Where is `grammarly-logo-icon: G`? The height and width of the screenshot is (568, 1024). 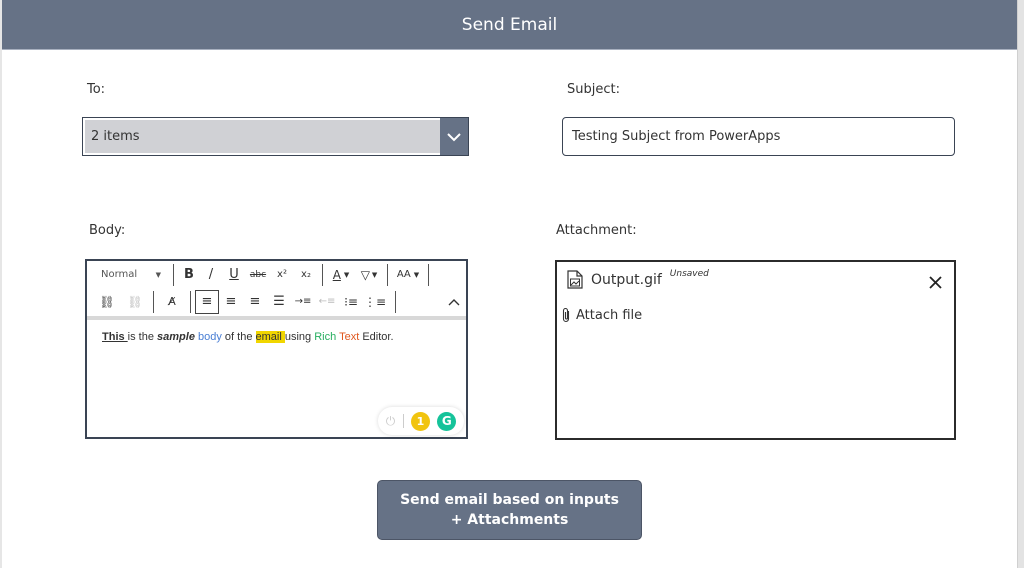
grammarly-logo-icon: G is located at coordinates (447, 421).